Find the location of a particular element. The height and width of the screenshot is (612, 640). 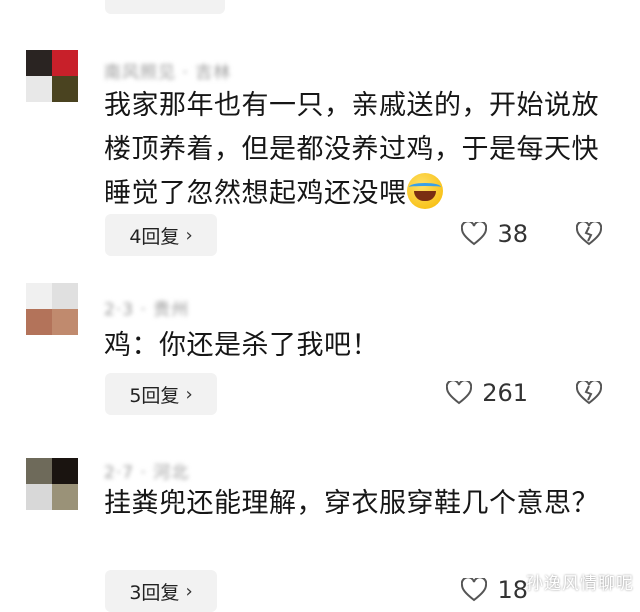

comment-meta: 2·3 · 贵州 is located at coordinates (147, 310).